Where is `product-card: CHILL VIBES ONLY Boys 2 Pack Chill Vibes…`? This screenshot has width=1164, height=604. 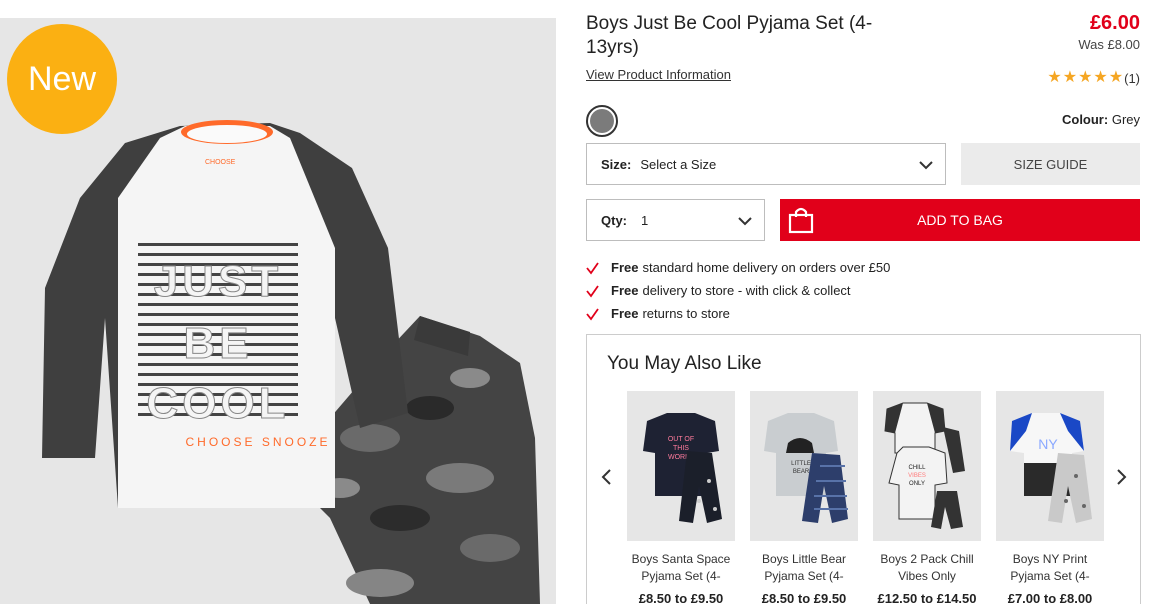 product-card: CHILL VIBES ONLY Boys 2 Pack Chill Vibes… is located at coordinates (927, 497).